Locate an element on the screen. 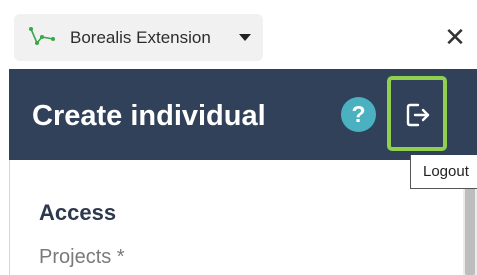  scrollbar-thumb is located at coordinates (470, 227).